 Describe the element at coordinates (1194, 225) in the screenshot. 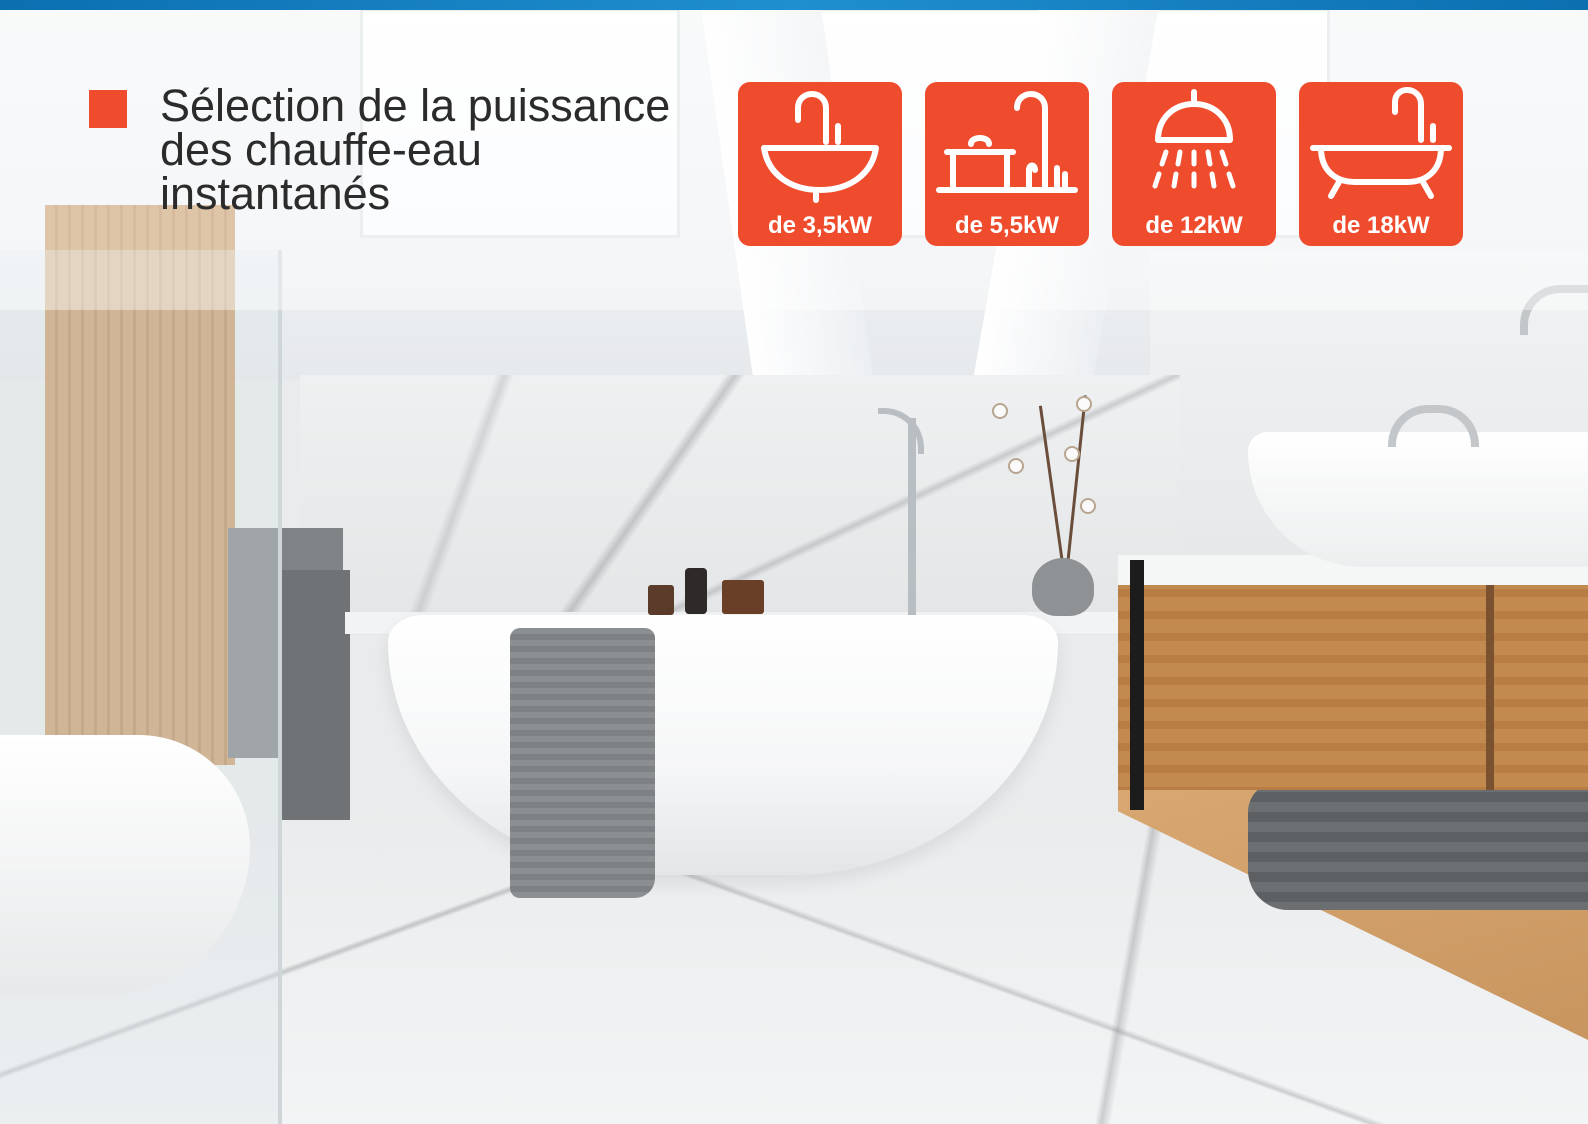

I see `badge-label: de 12kW` at that location.